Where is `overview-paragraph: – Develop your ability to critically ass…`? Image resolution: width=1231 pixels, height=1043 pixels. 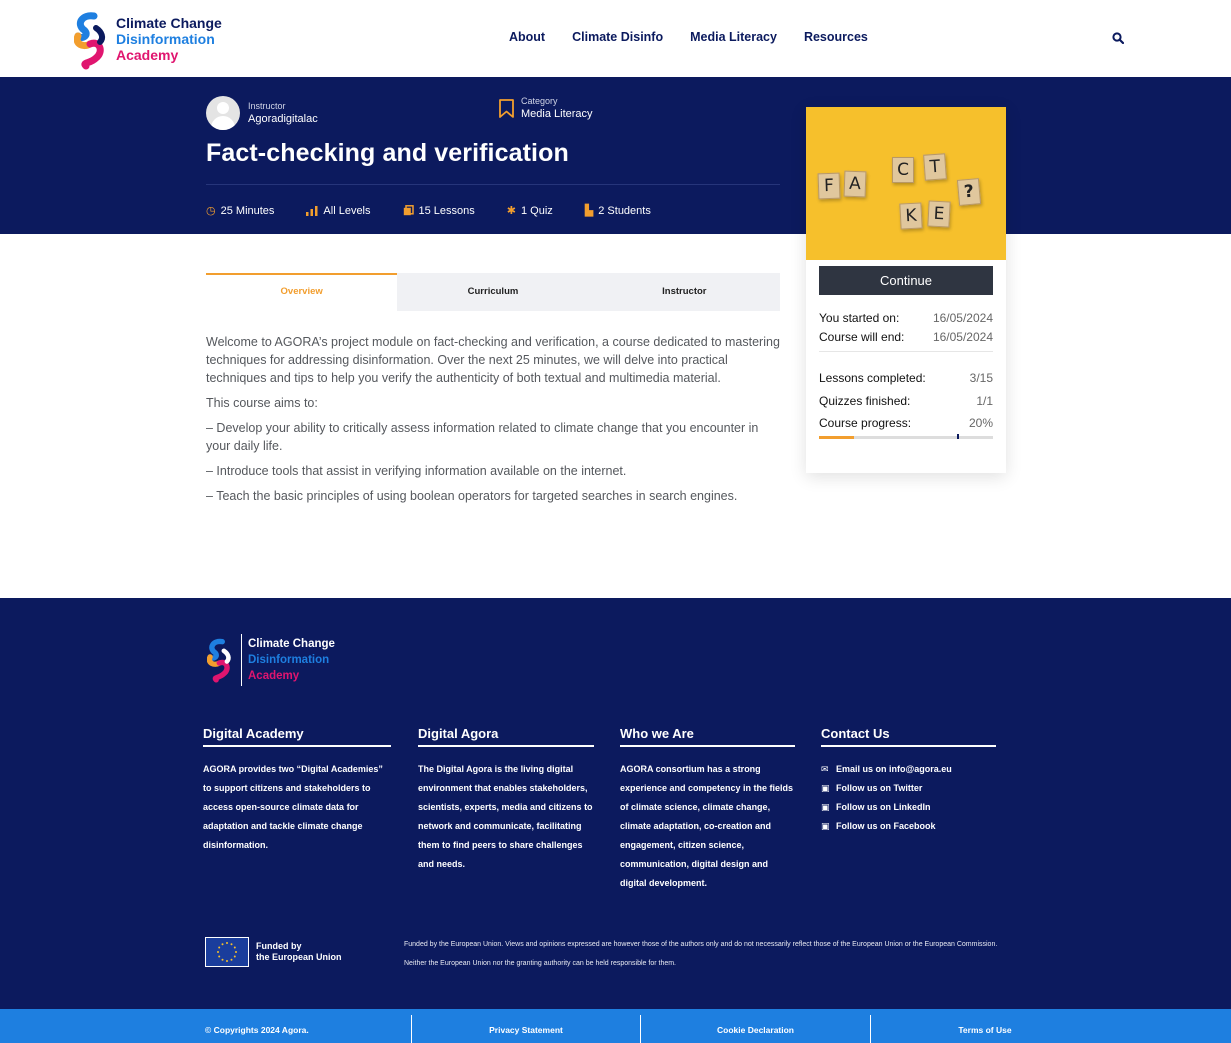
overview-paragraph: – Develop your ability to critically ass… is located at coordinates (482, 437).